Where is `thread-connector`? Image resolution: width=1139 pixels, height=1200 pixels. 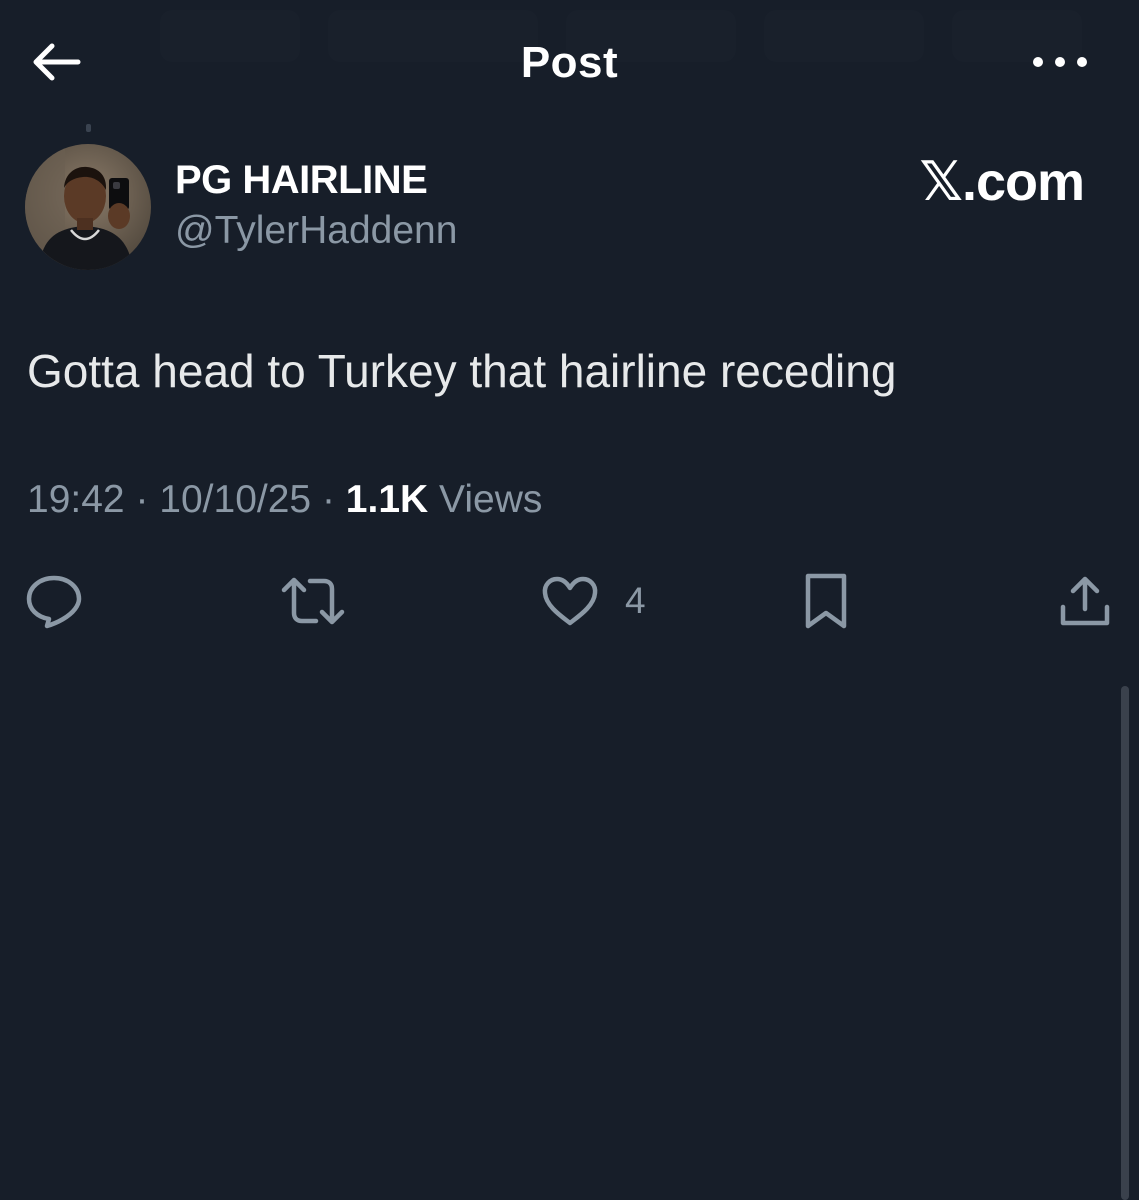 thread-connector is located at coordinates (88, 128).